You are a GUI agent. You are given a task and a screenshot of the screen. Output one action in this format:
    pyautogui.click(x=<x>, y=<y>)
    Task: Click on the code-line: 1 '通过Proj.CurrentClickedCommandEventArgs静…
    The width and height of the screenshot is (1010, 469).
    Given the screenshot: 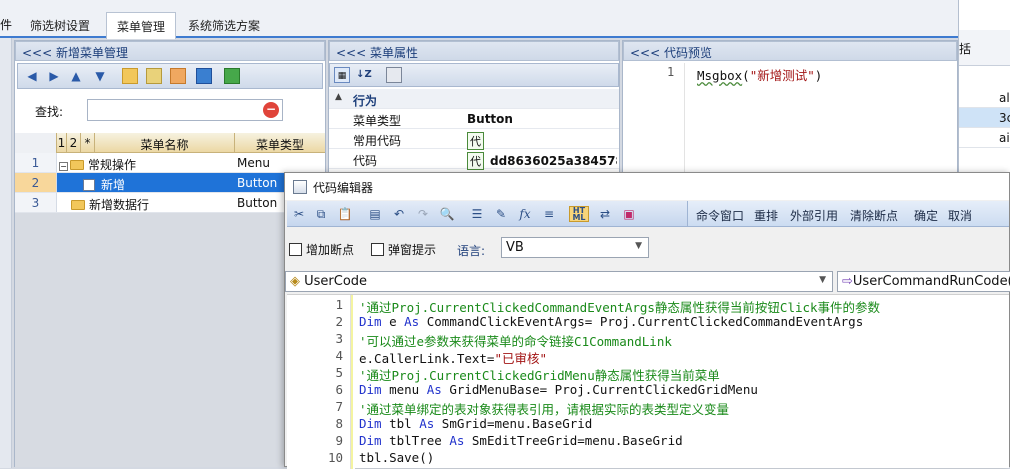 What is the action you would take?
    pyautogui.click(x=648, y=306)
    